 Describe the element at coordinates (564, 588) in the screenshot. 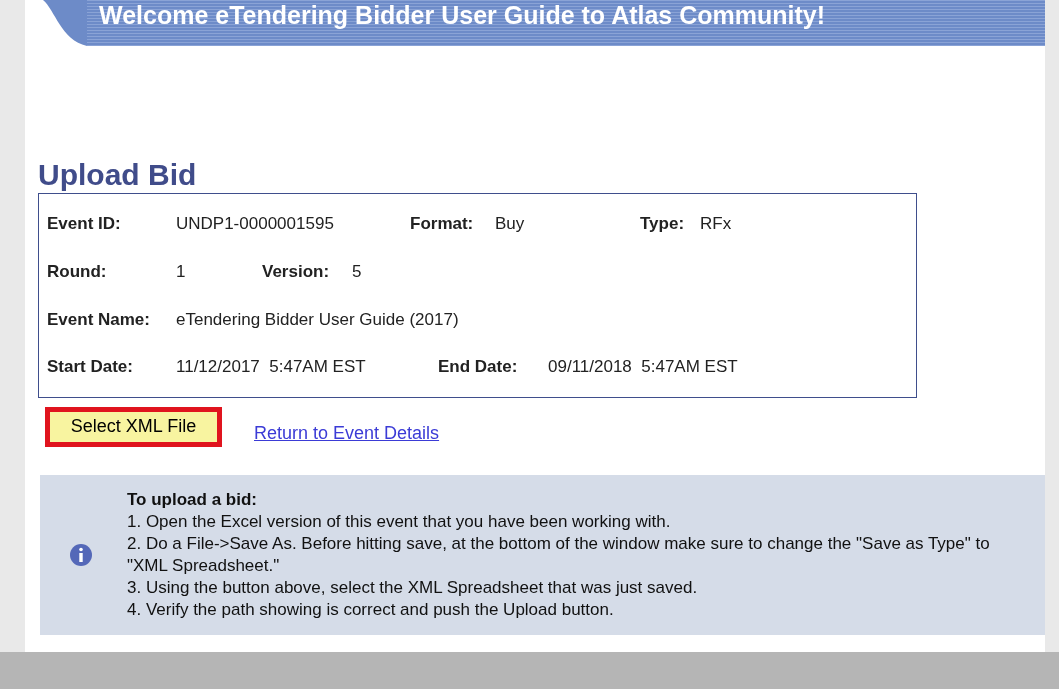

I see `instruction-step: 3. Using the button above, select the XML Spreadsheet that was just saved.` at that location.